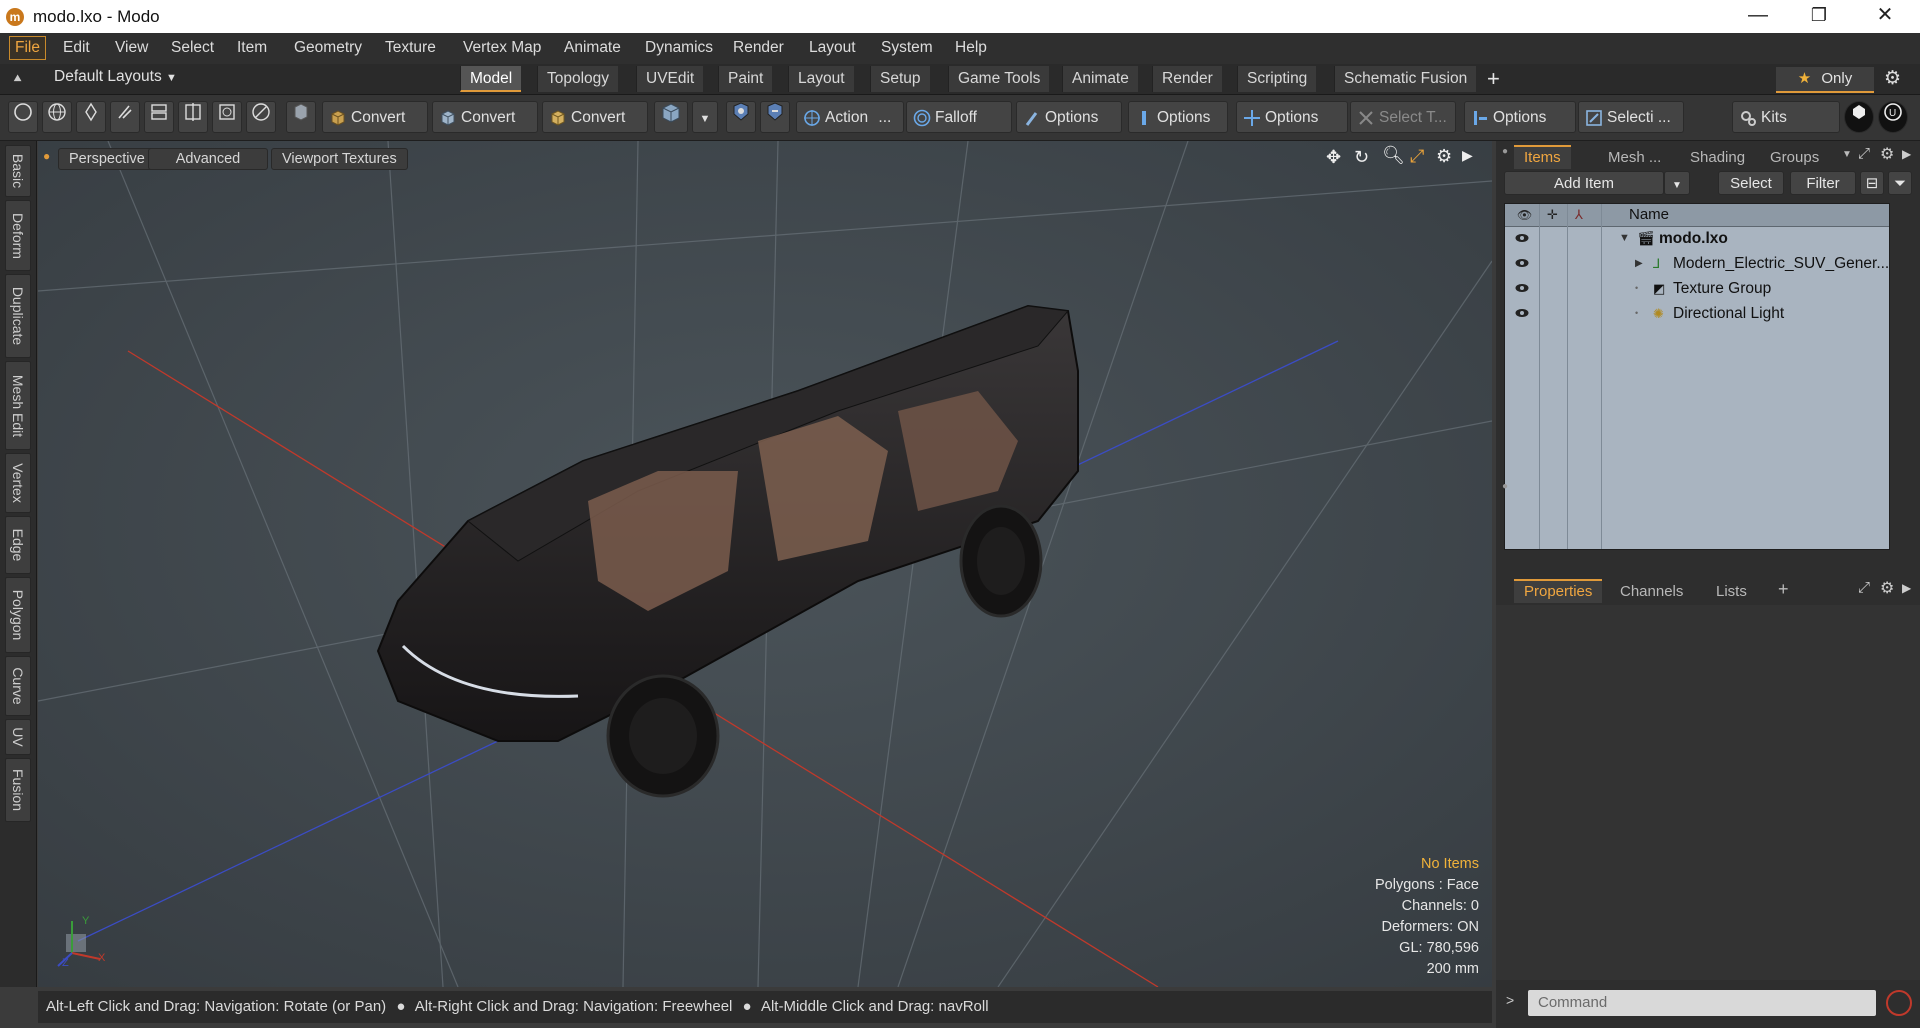 This screenshot has height=1028, width=1920. I want to click on lock-column-icon: ✛, so click(1552, 215).